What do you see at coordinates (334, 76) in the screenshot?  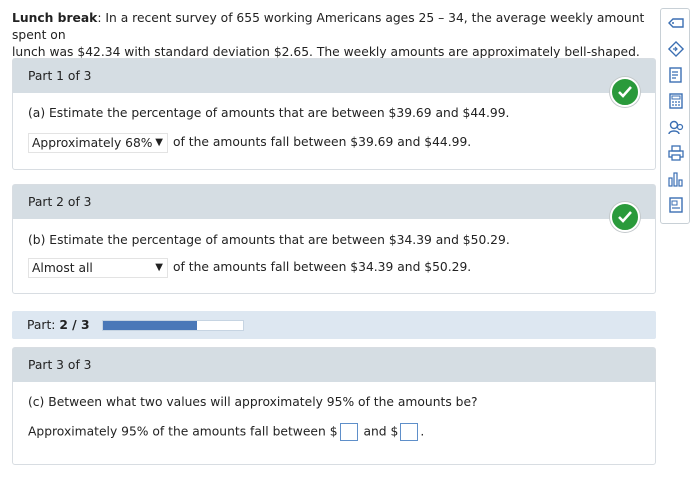 I see `part-1-header: Part 1 of 3` at bounding box center [334, 76].